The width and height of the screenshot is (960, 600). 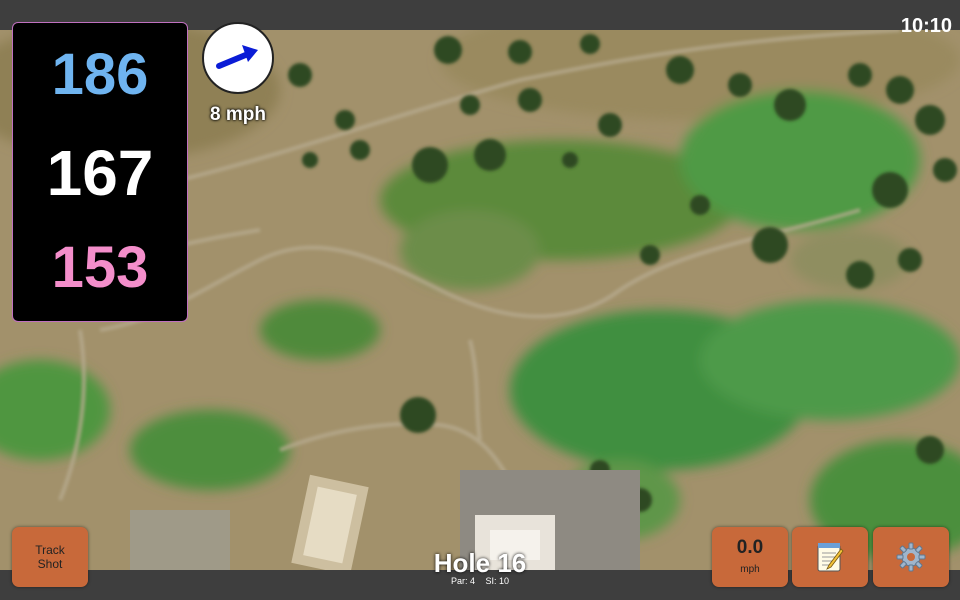 I want to click on hole-meta: Par: 4 SI: 10, so click(x=480, y=581).